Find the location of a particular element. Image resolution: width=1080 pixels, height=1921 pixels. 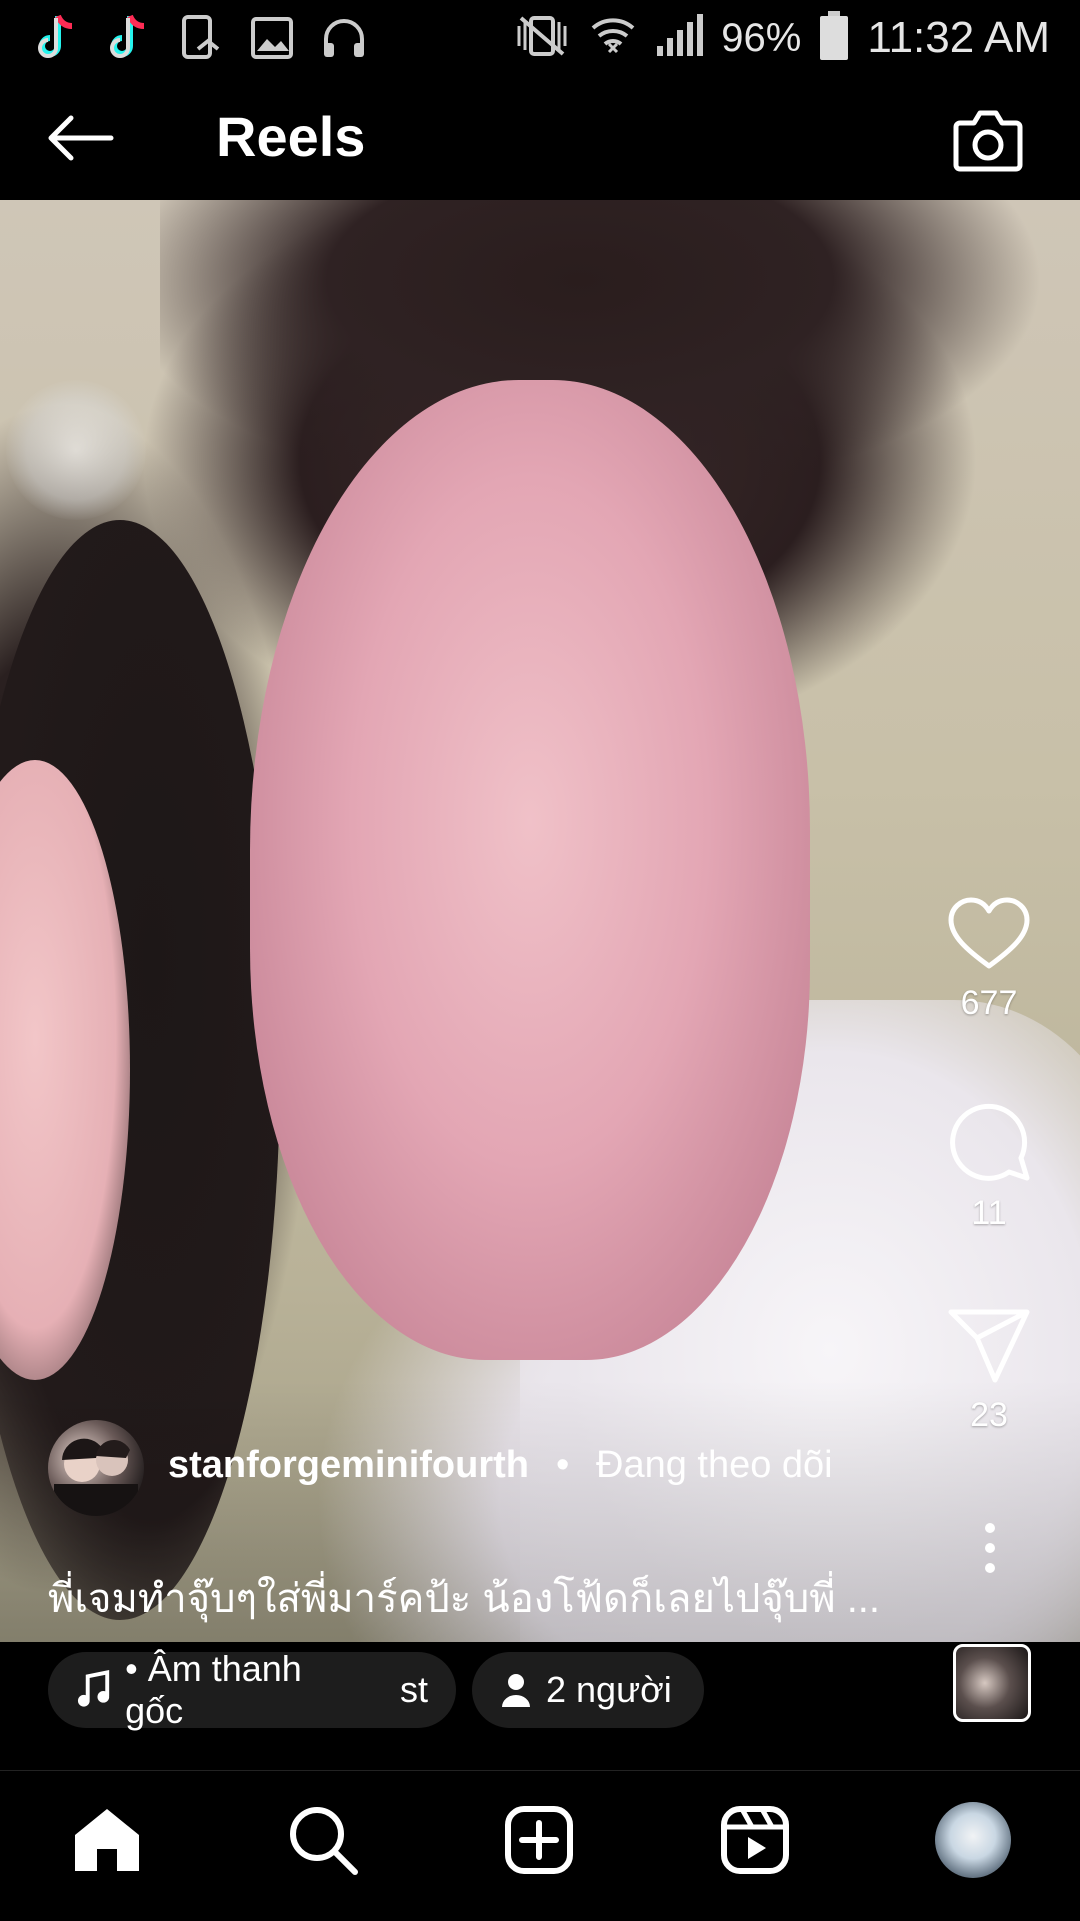

camera-button is located at coordinates (988, 140).